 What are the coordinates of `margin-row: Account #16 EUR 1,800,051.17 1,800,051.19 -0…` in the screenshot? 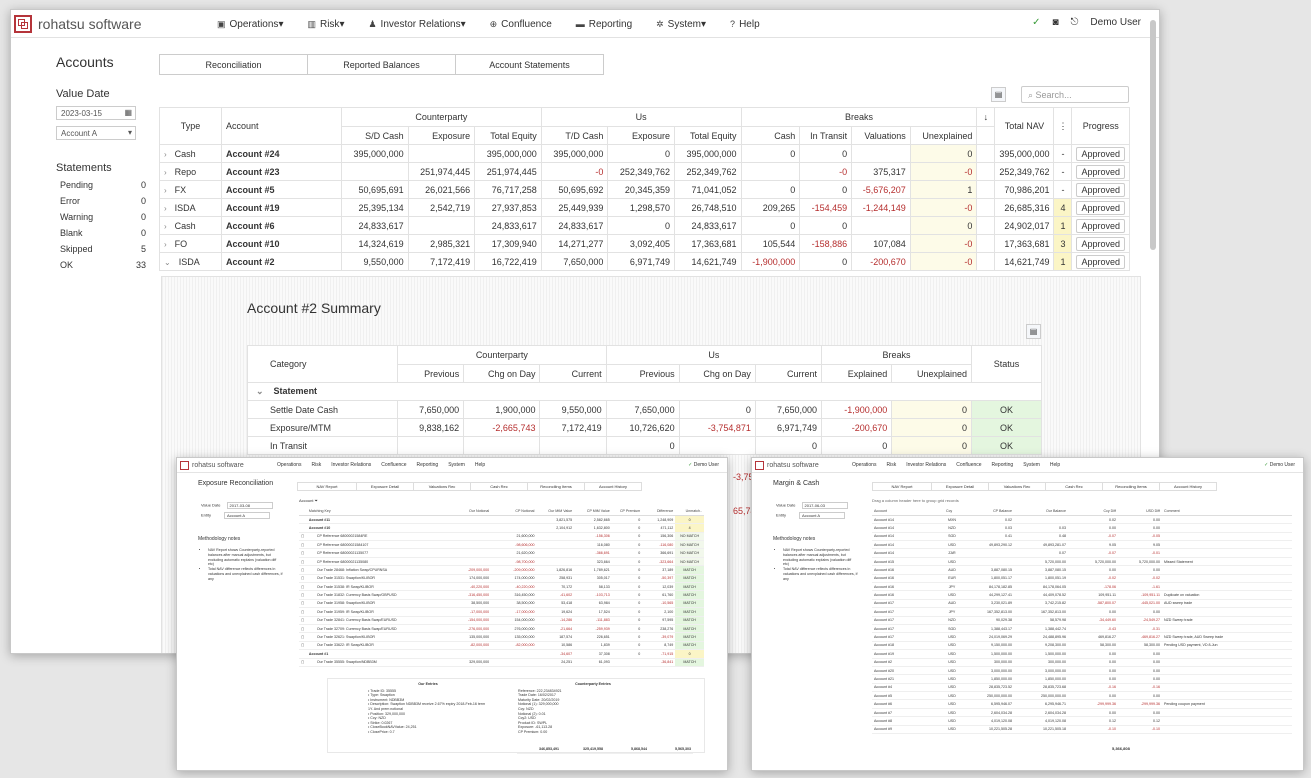 It's located at (1082, 579).